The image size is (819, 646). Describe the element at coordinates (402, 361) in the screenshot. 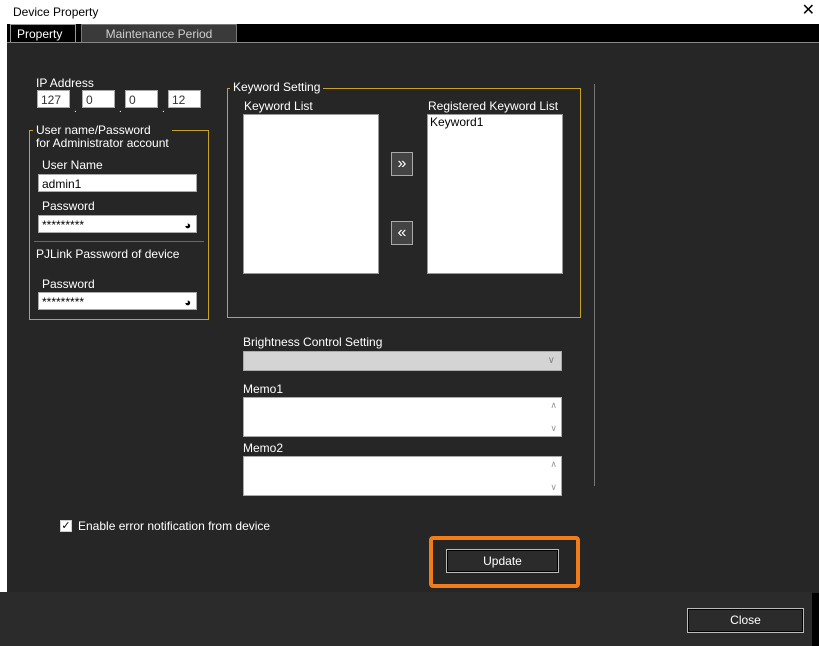

I see `brightness-control-select: ∨` at that location.